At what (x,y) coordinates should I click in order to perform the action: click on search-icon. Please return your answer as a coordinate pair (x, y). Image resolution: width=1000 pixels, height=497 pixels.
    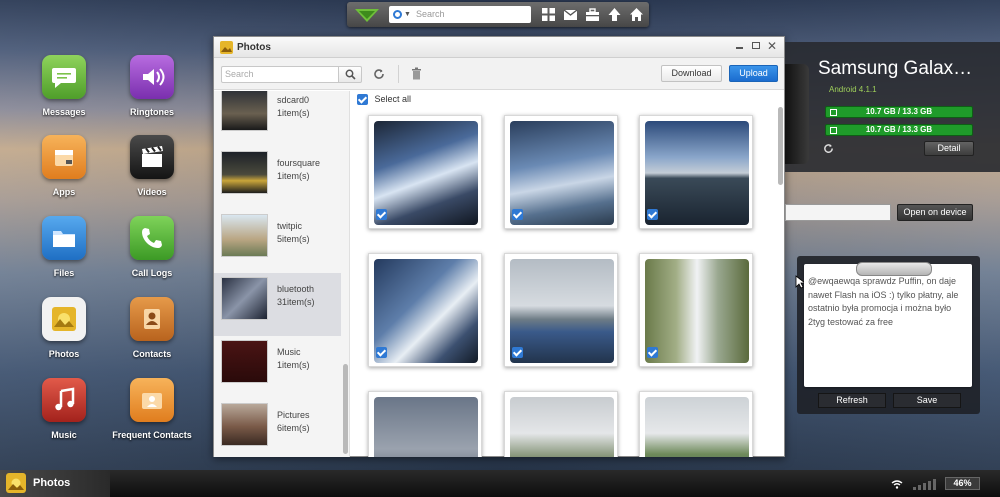
    Looking at the image, I should click on (350, 74).